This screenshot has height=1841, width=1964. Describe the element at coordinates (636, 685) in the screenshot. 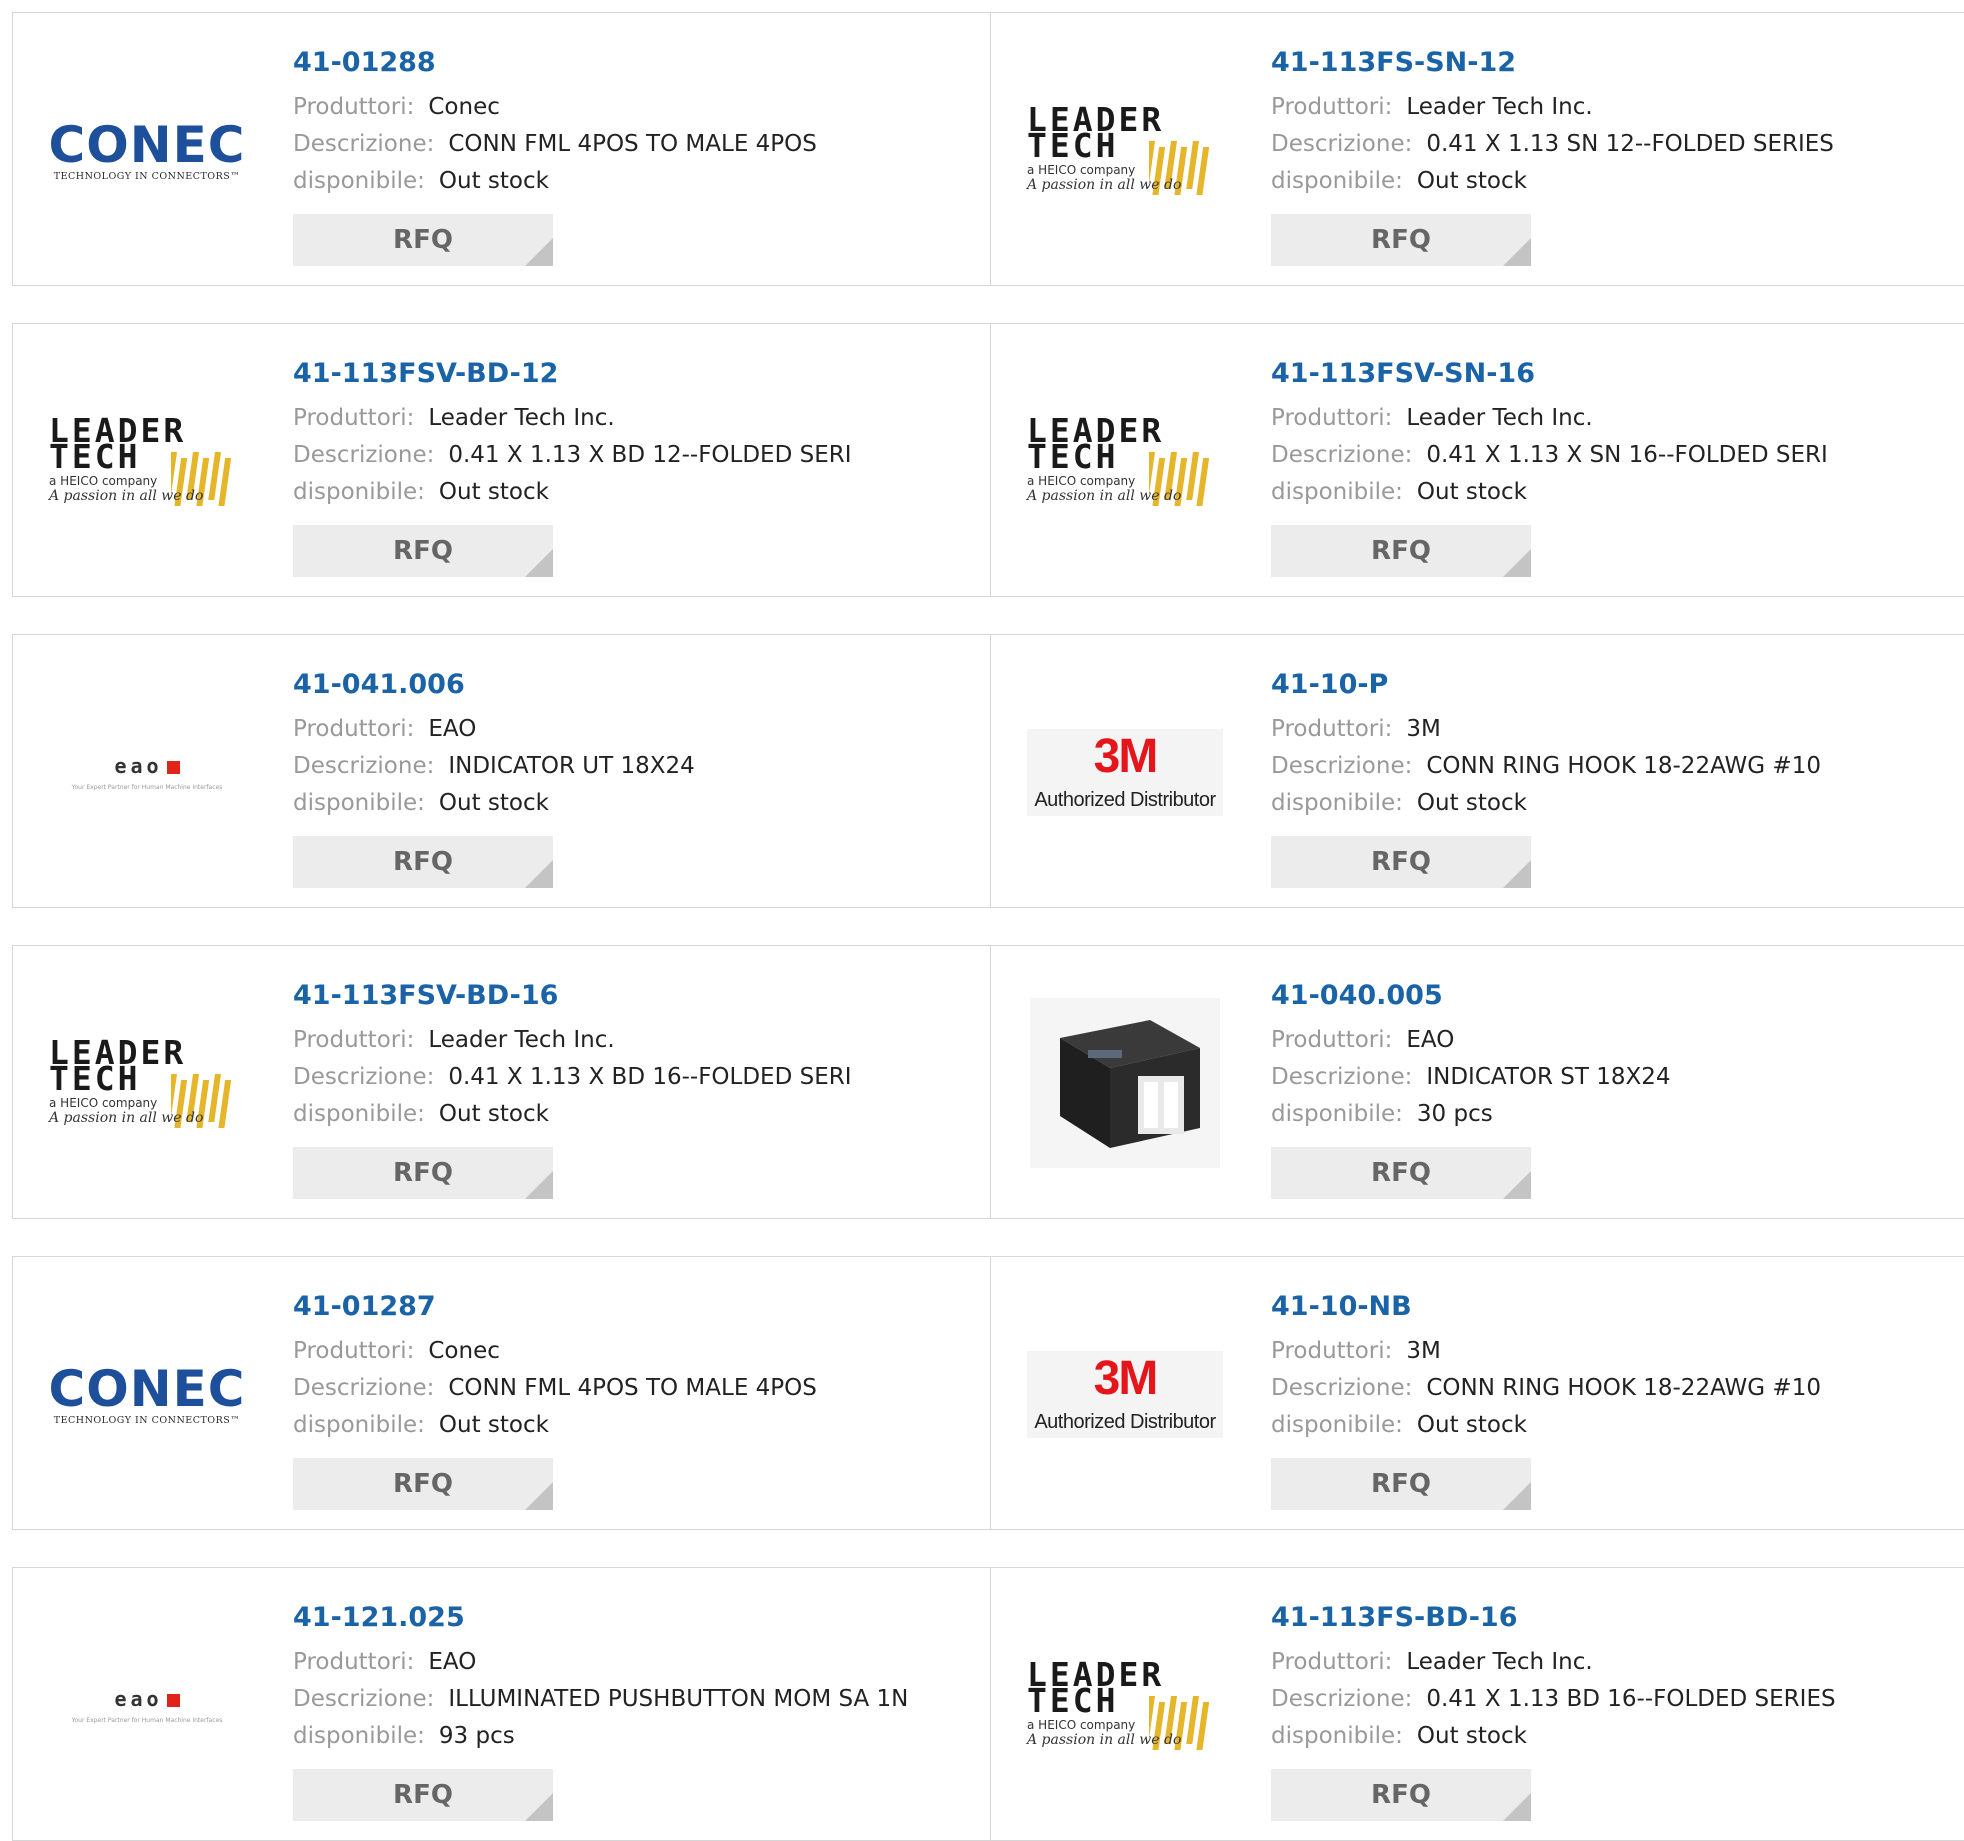

I see `part-number-link: 41-041.006` at that location.